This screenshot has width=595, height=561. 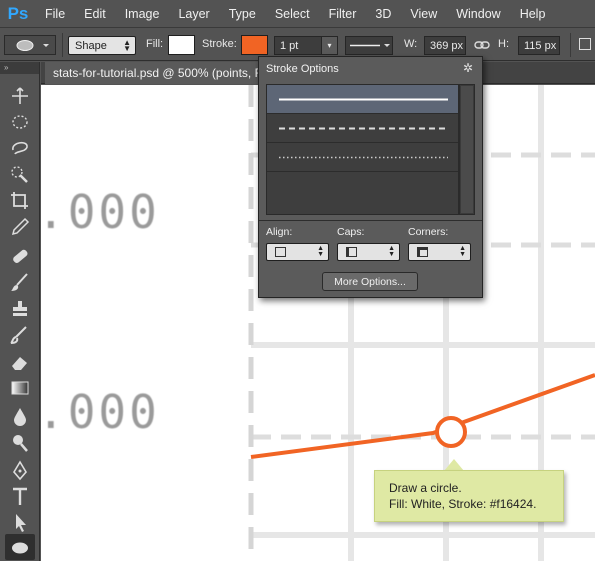 What do you see at coordinates (95, 14) in the screenshot?
I see `menu-edit: Edit` at bounding box center [95, 14].